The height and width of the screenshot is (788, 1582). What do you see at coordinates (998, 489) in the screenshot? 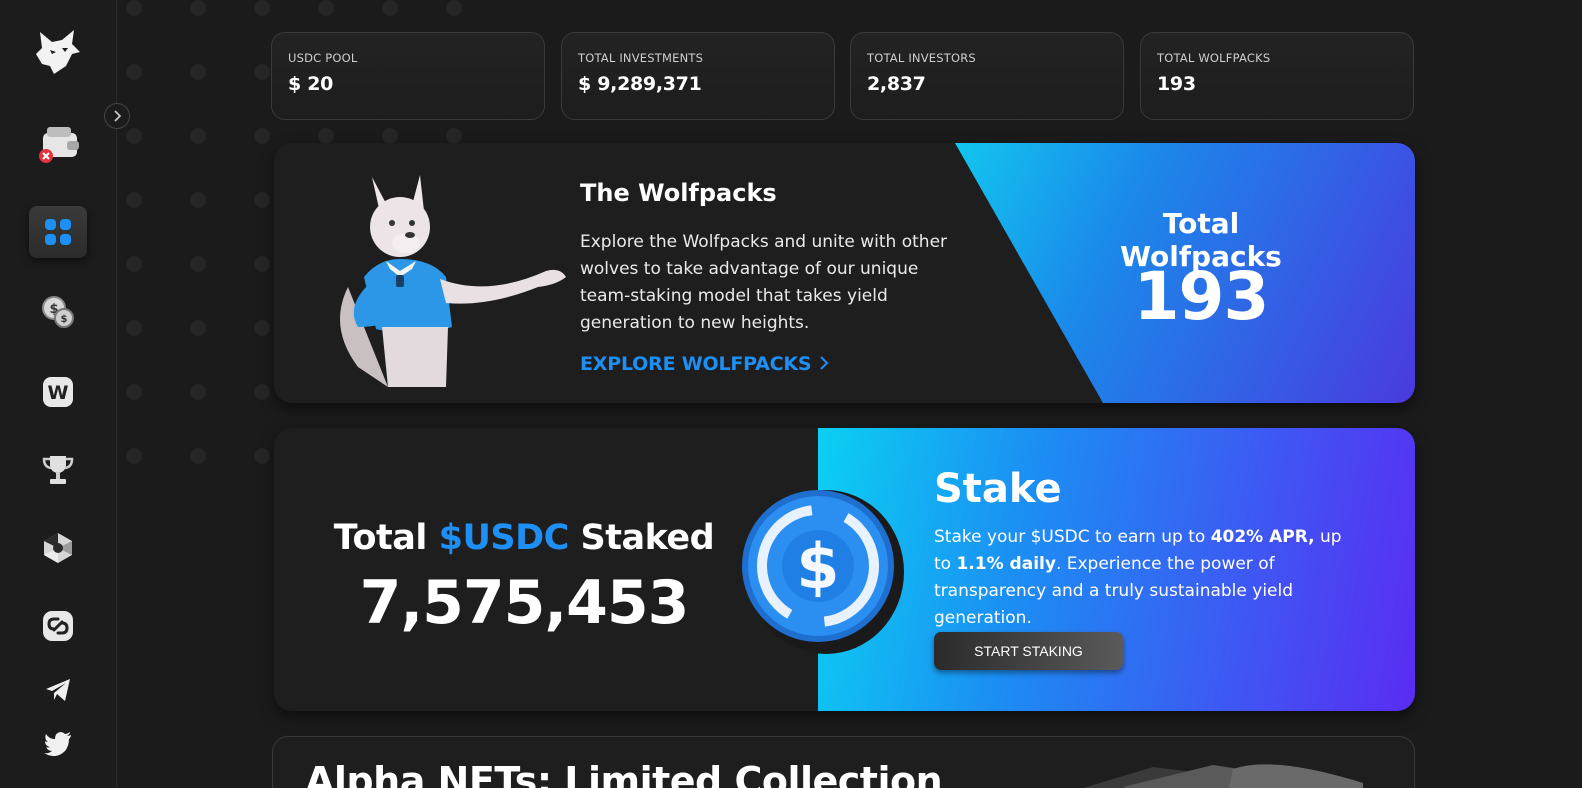
I see `stake-title: Stake` at bounding box center [998, 489].